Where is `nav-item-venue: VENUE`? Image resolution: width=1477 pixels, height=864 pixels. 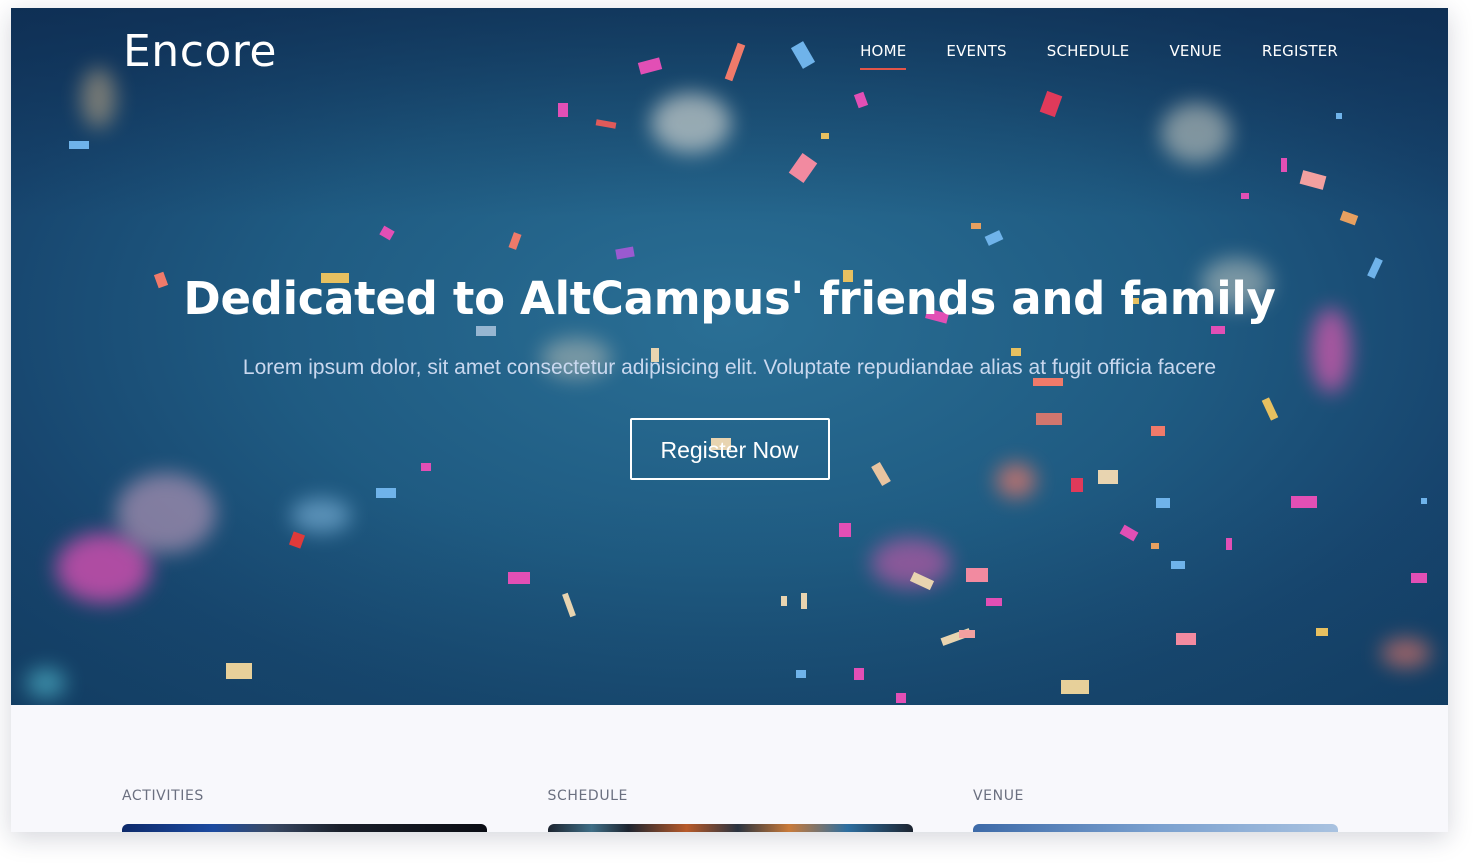 nav-item-venue: VENUE is located at coordinates (1195, 56).